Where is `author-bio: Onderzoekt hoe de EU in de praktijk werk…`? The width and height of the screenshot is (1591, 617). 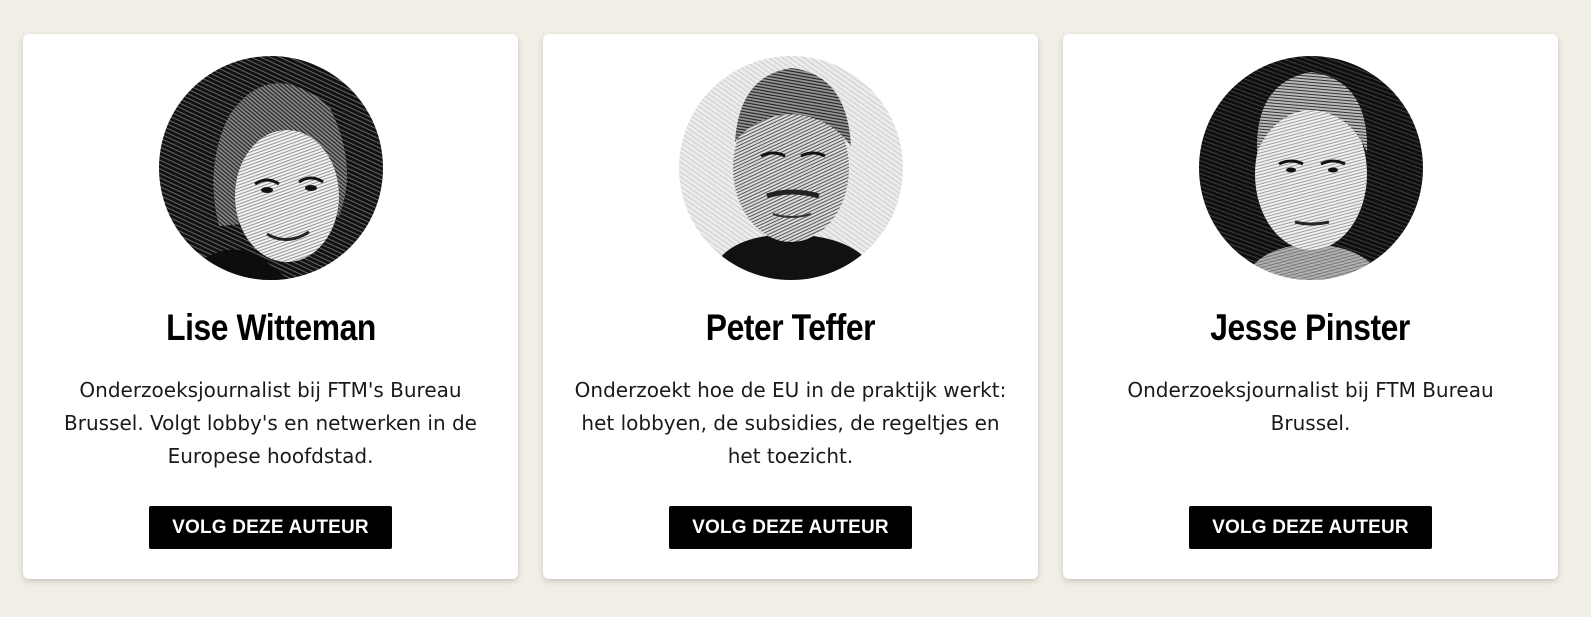 author-bio: Onderzoekt hoe de EU in de praktijk werk… is located at coordinates (790, 423).